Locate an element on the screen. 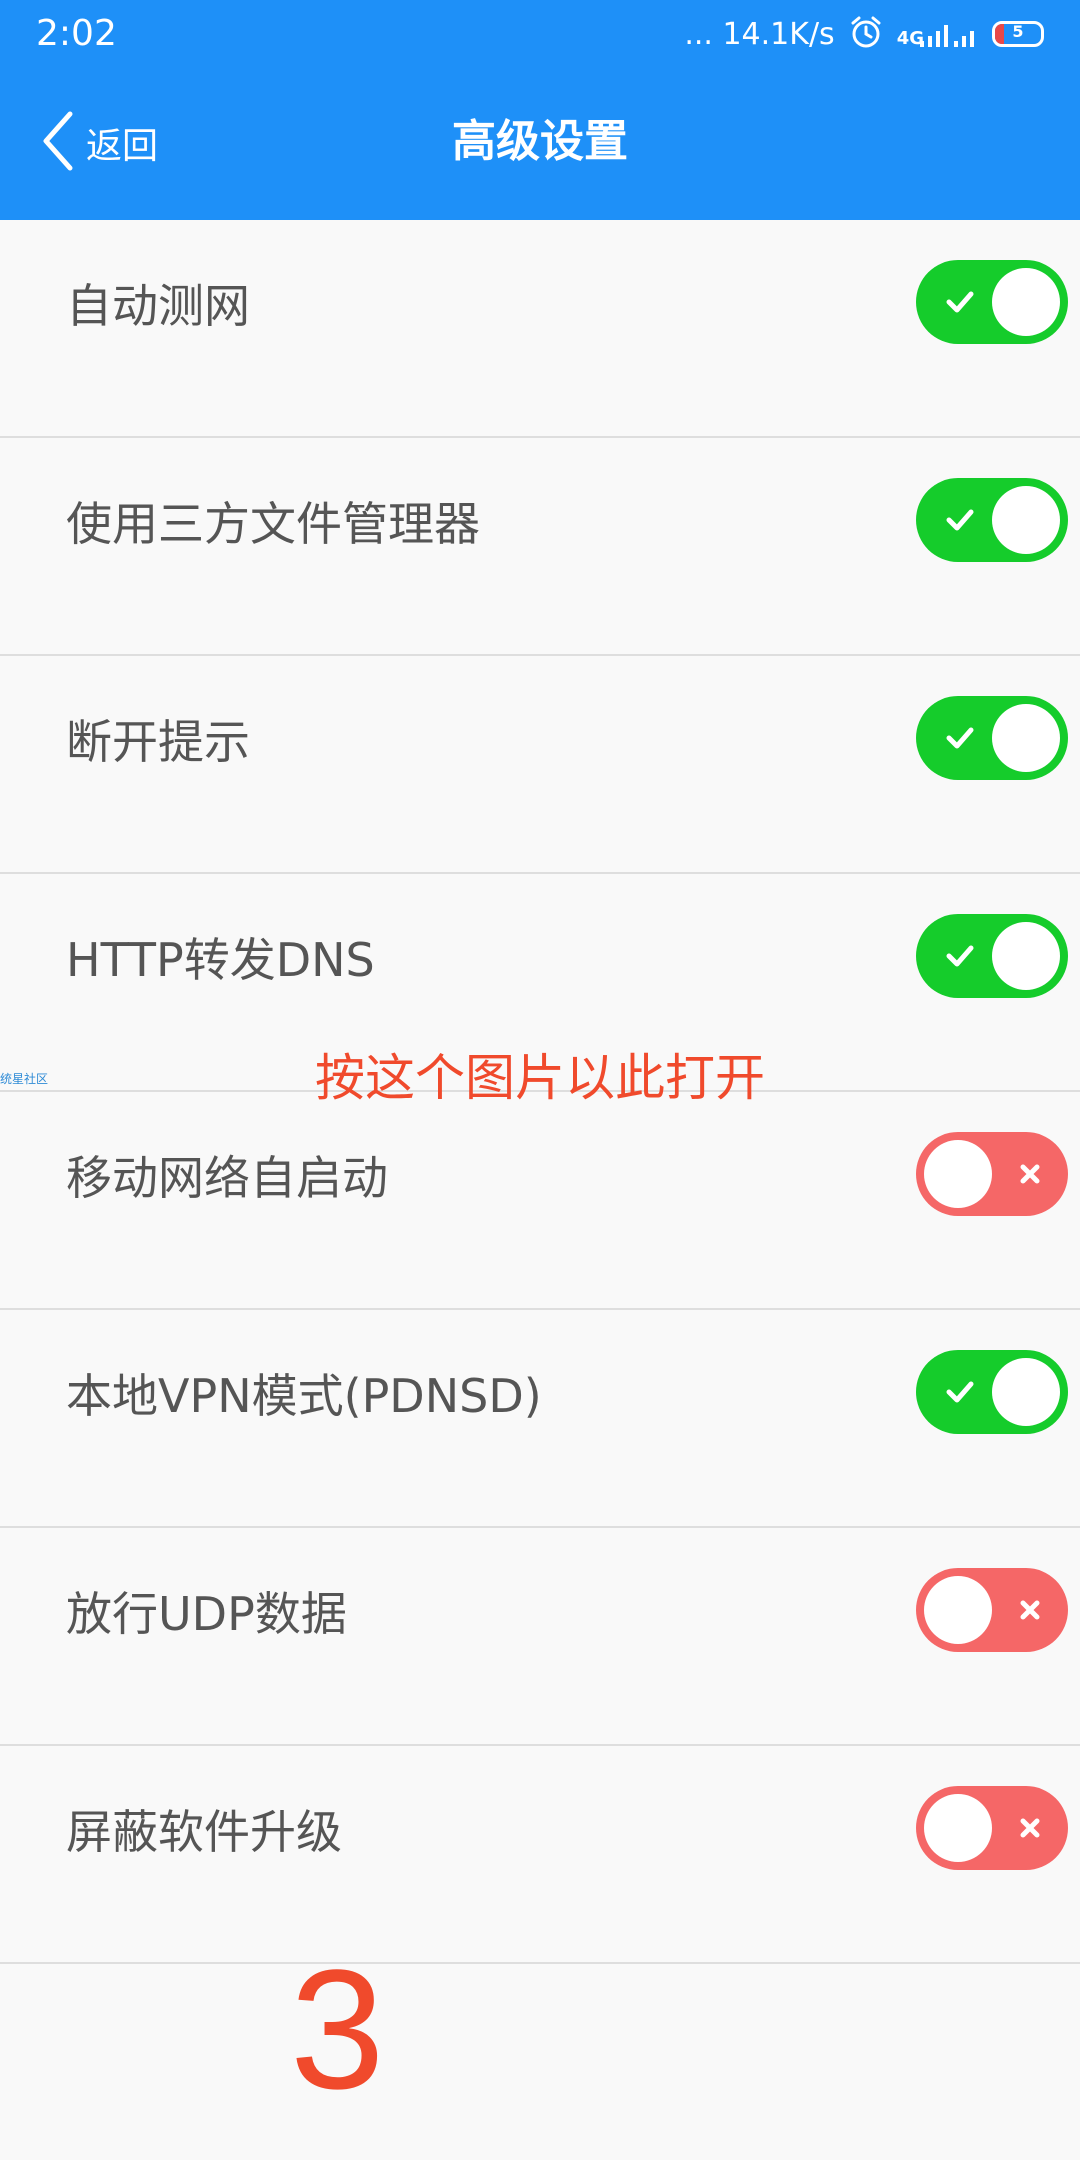  setting-row-mobile-autostart: 移动网络自启动 is located at coordinates (540, 1201).